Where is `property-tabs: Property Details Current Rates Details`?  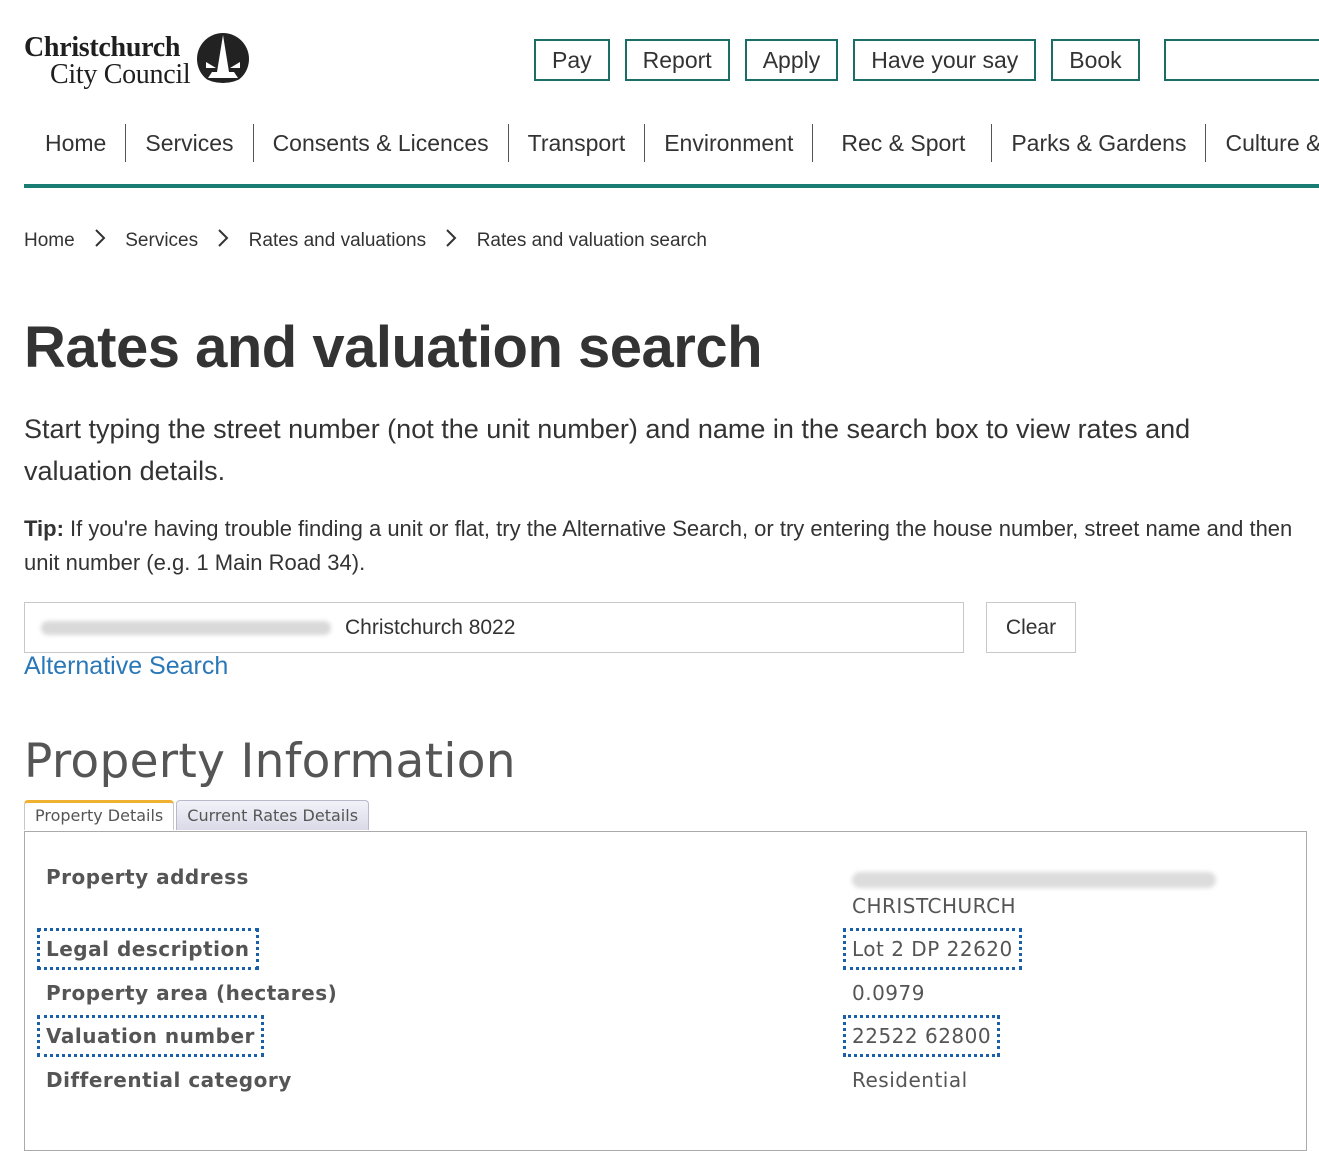 property-tabs: Property Details Current Rates Details is located at coordinates (197, 815).